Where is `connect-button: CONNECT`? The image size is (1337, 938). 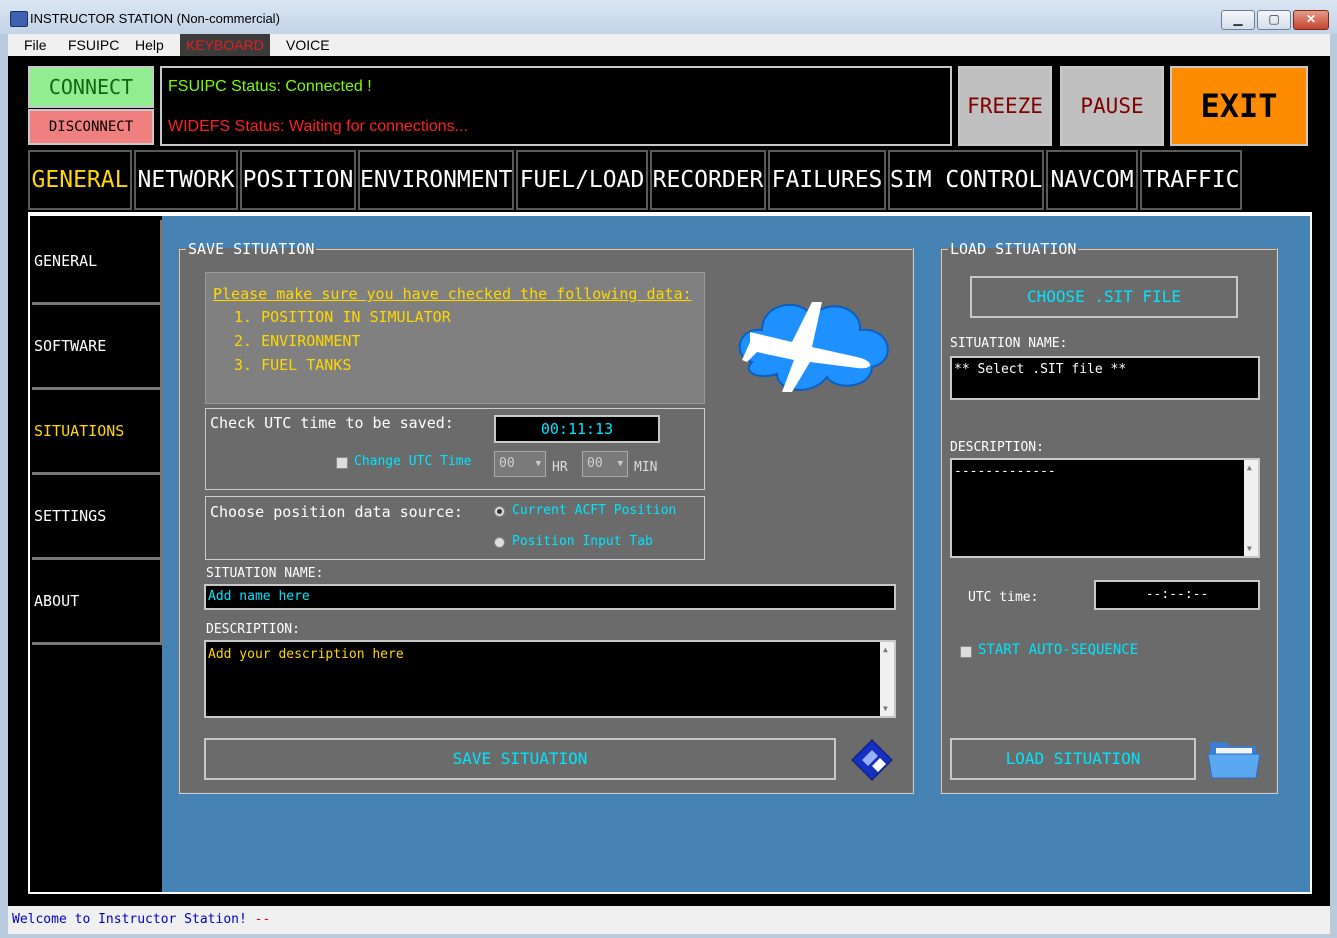 connect-button: CONNECT is located at coordinates (91, 87).